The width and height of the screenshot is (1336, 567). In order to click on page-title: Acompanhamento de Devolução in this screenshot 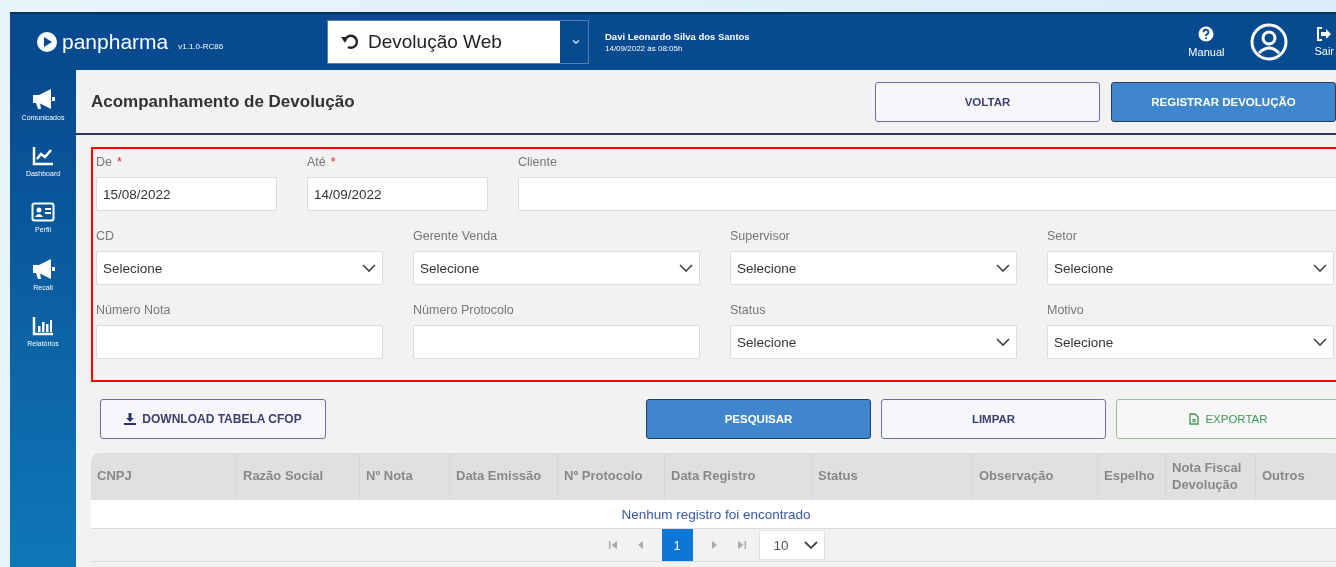, I will do `click(223, 101)`.